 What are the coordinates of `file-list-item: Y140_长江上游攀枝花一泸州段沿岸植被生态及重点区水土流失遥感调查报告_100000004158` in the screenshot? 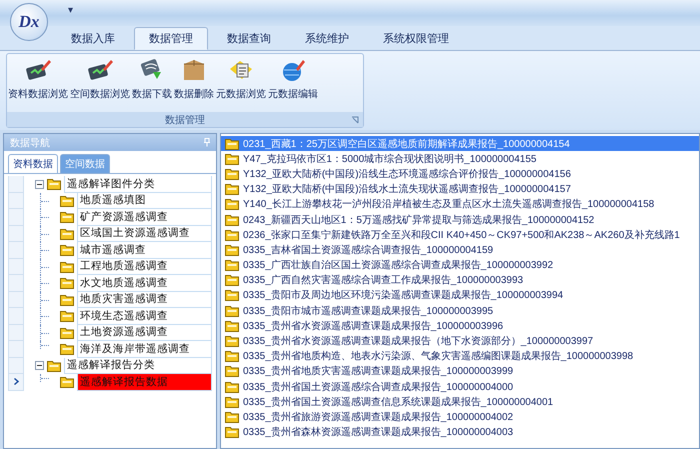 It's located at (460, 204).